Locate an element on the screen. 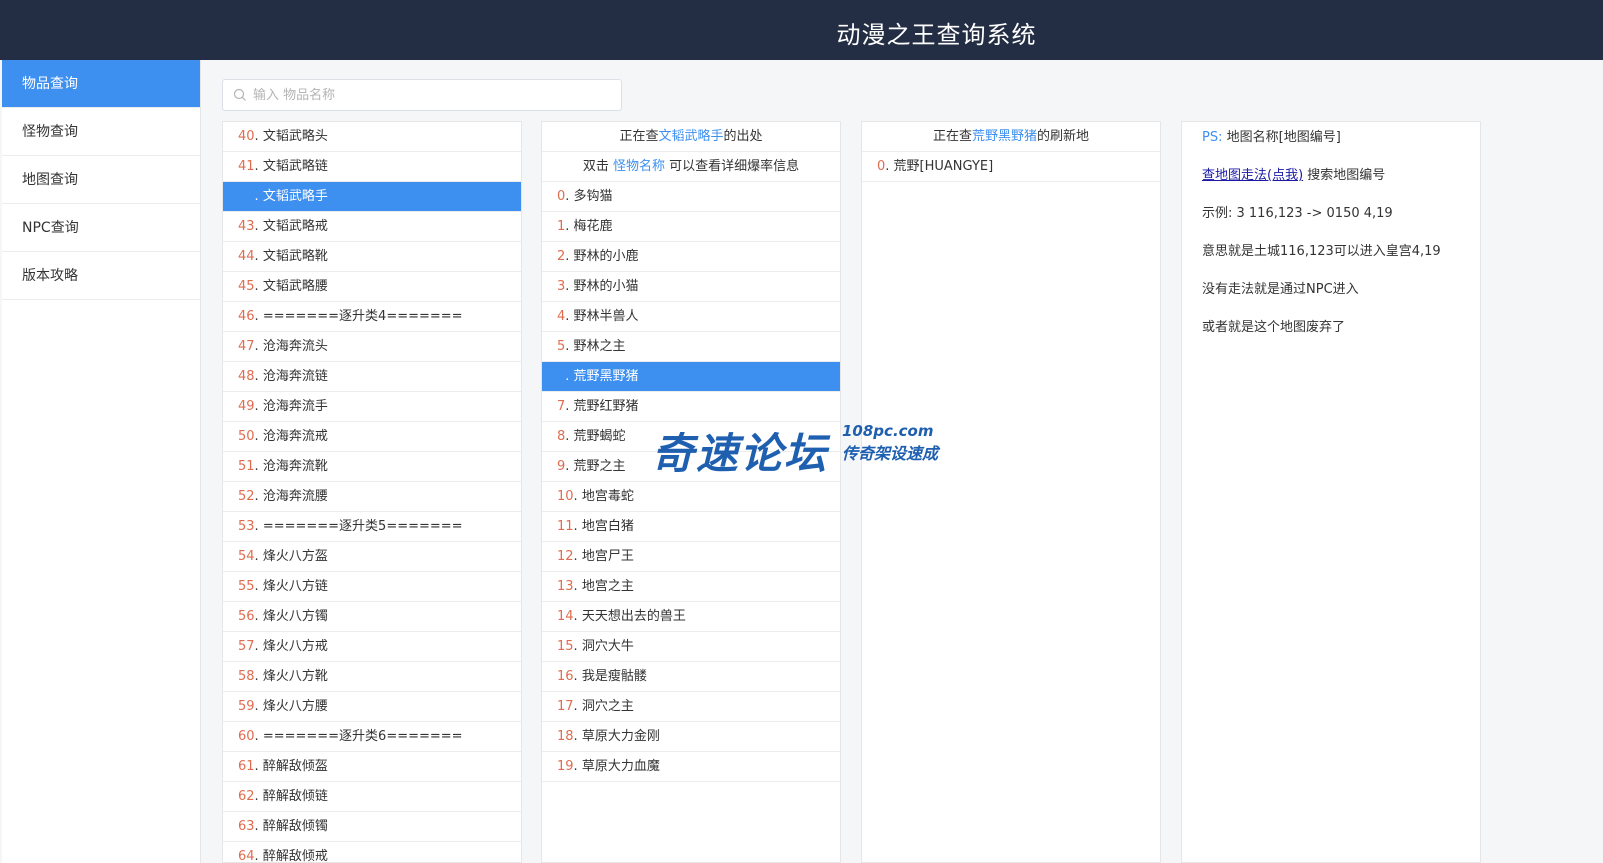 The height and width of the screenshot is (863, 1603). item-row: 56. 烽火八方镯 is located at coordinates (372, 617).